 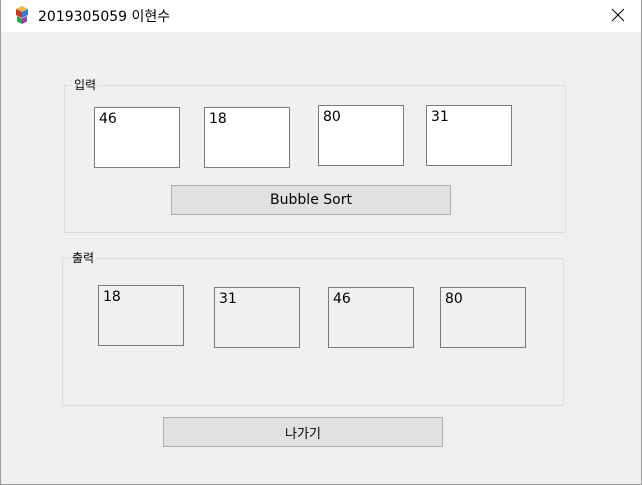 What do you see at coordinates (85, 85) in the screenshot?
I see `input-group-label: 입력` at bounding box center [85, 85].